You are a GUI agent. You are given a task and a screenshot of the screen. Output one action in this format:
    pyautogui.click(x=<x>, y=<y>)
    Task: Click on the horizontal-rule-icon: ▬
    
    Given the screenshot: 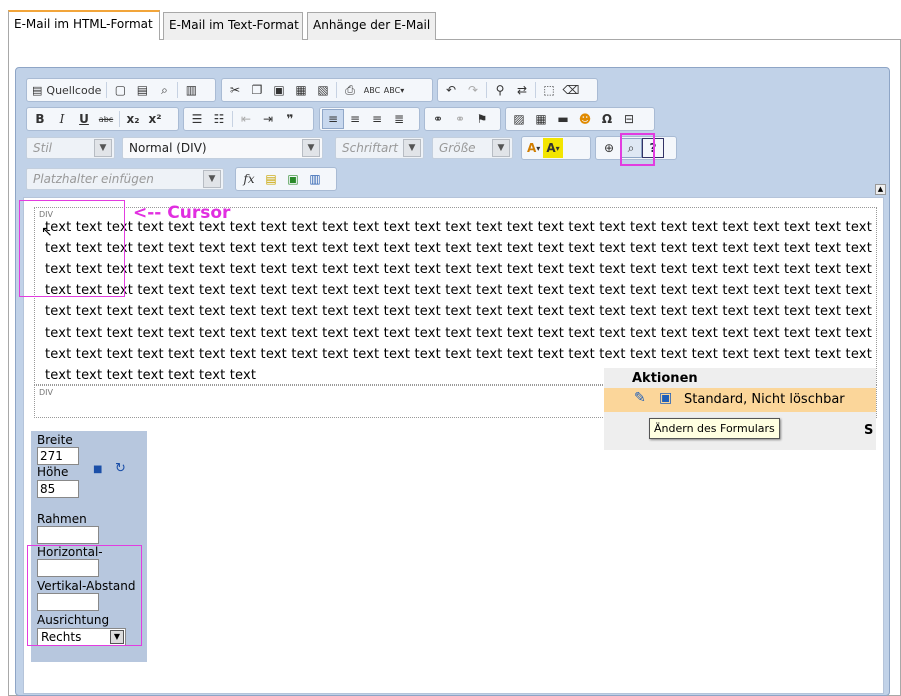 What is the action you would take?
    pyautogui.click(x=563, y=119)
    